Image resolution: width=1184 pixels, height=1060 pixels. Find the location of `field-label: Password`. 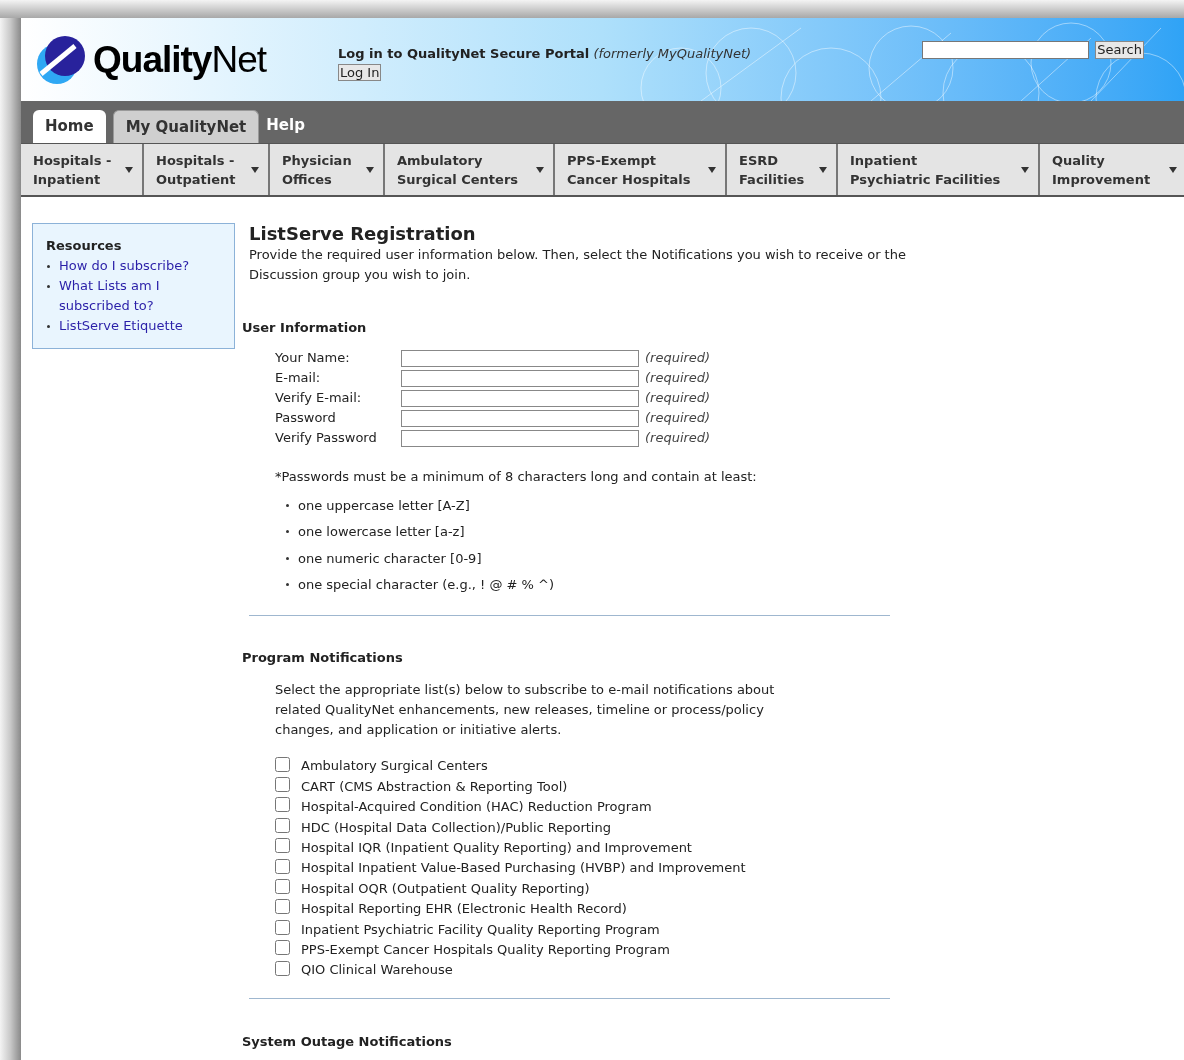

field-label: Password is located at coordinates (306, 418).